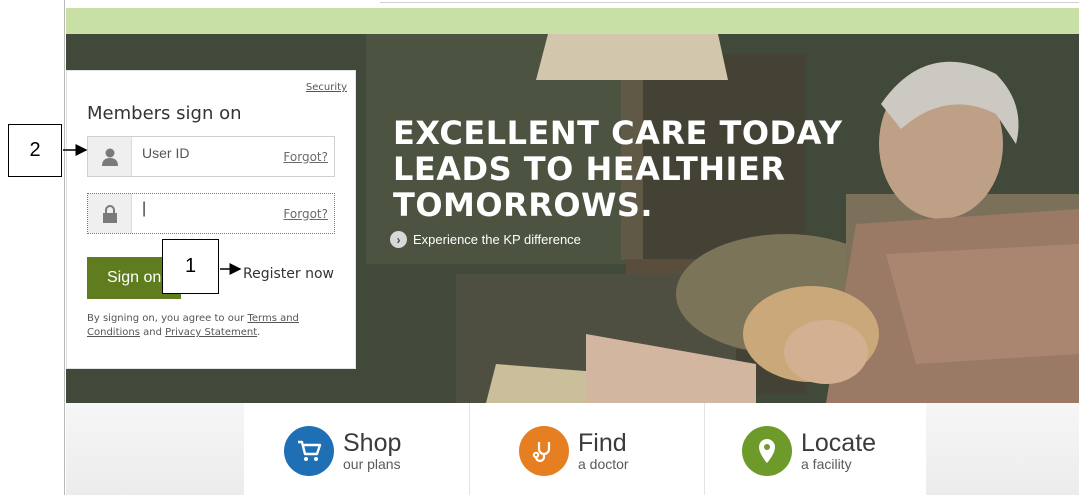  I want to click on headline-line-2: LEADS TO HEALTHIER, so click(589, 169).